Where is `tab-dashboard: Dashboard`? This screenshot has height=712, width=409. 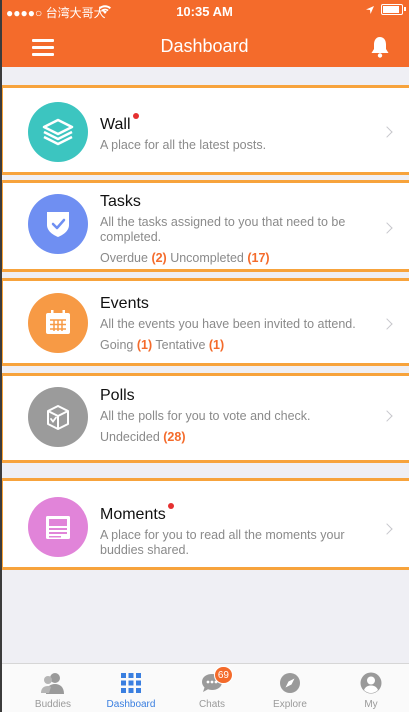 tab-dashboard: Dashboard is located at coordinates (131, 688).